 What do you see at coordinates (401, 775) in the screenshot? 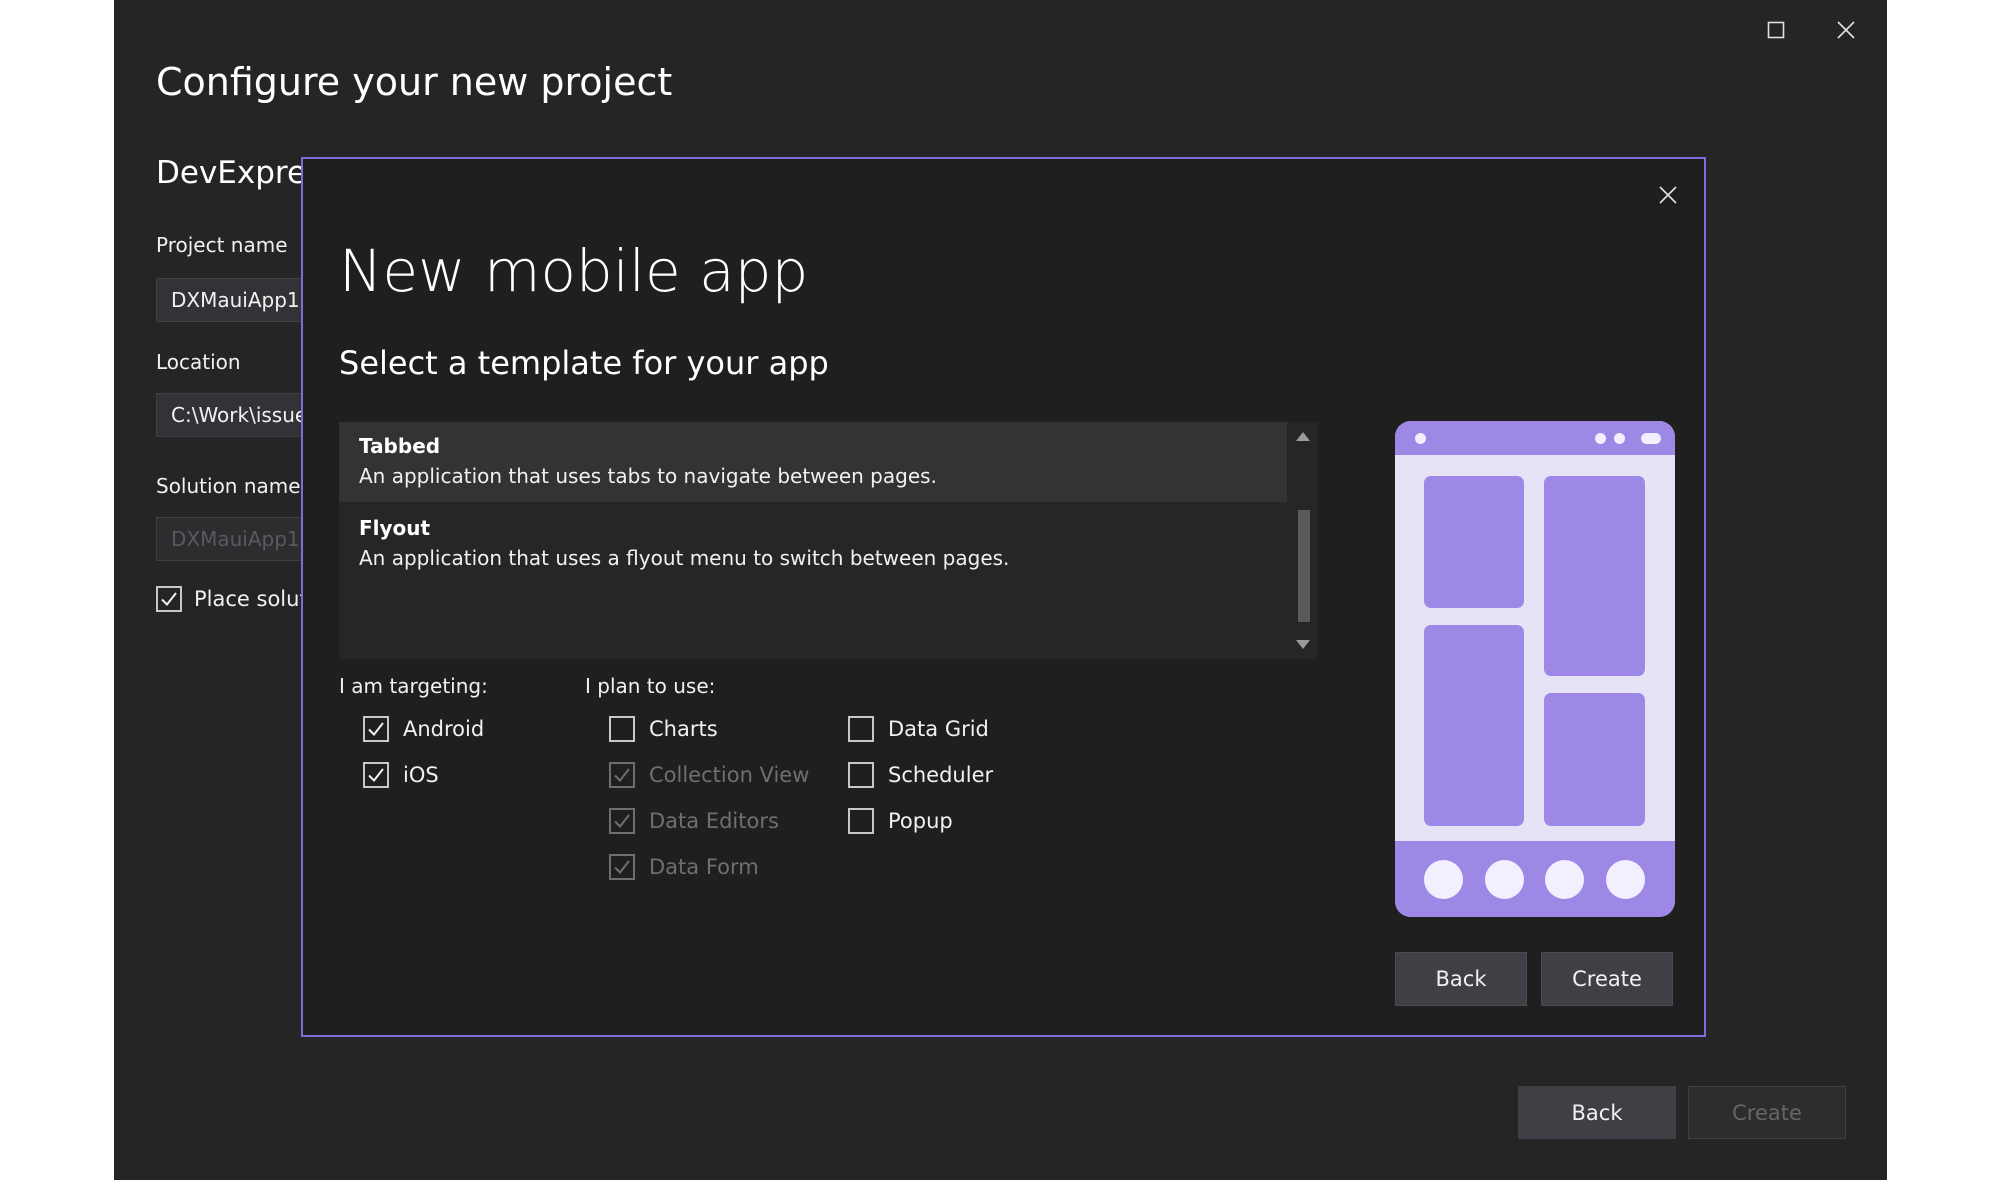
I see `target-ios-option: iOS` at bounding box center [401, 775].